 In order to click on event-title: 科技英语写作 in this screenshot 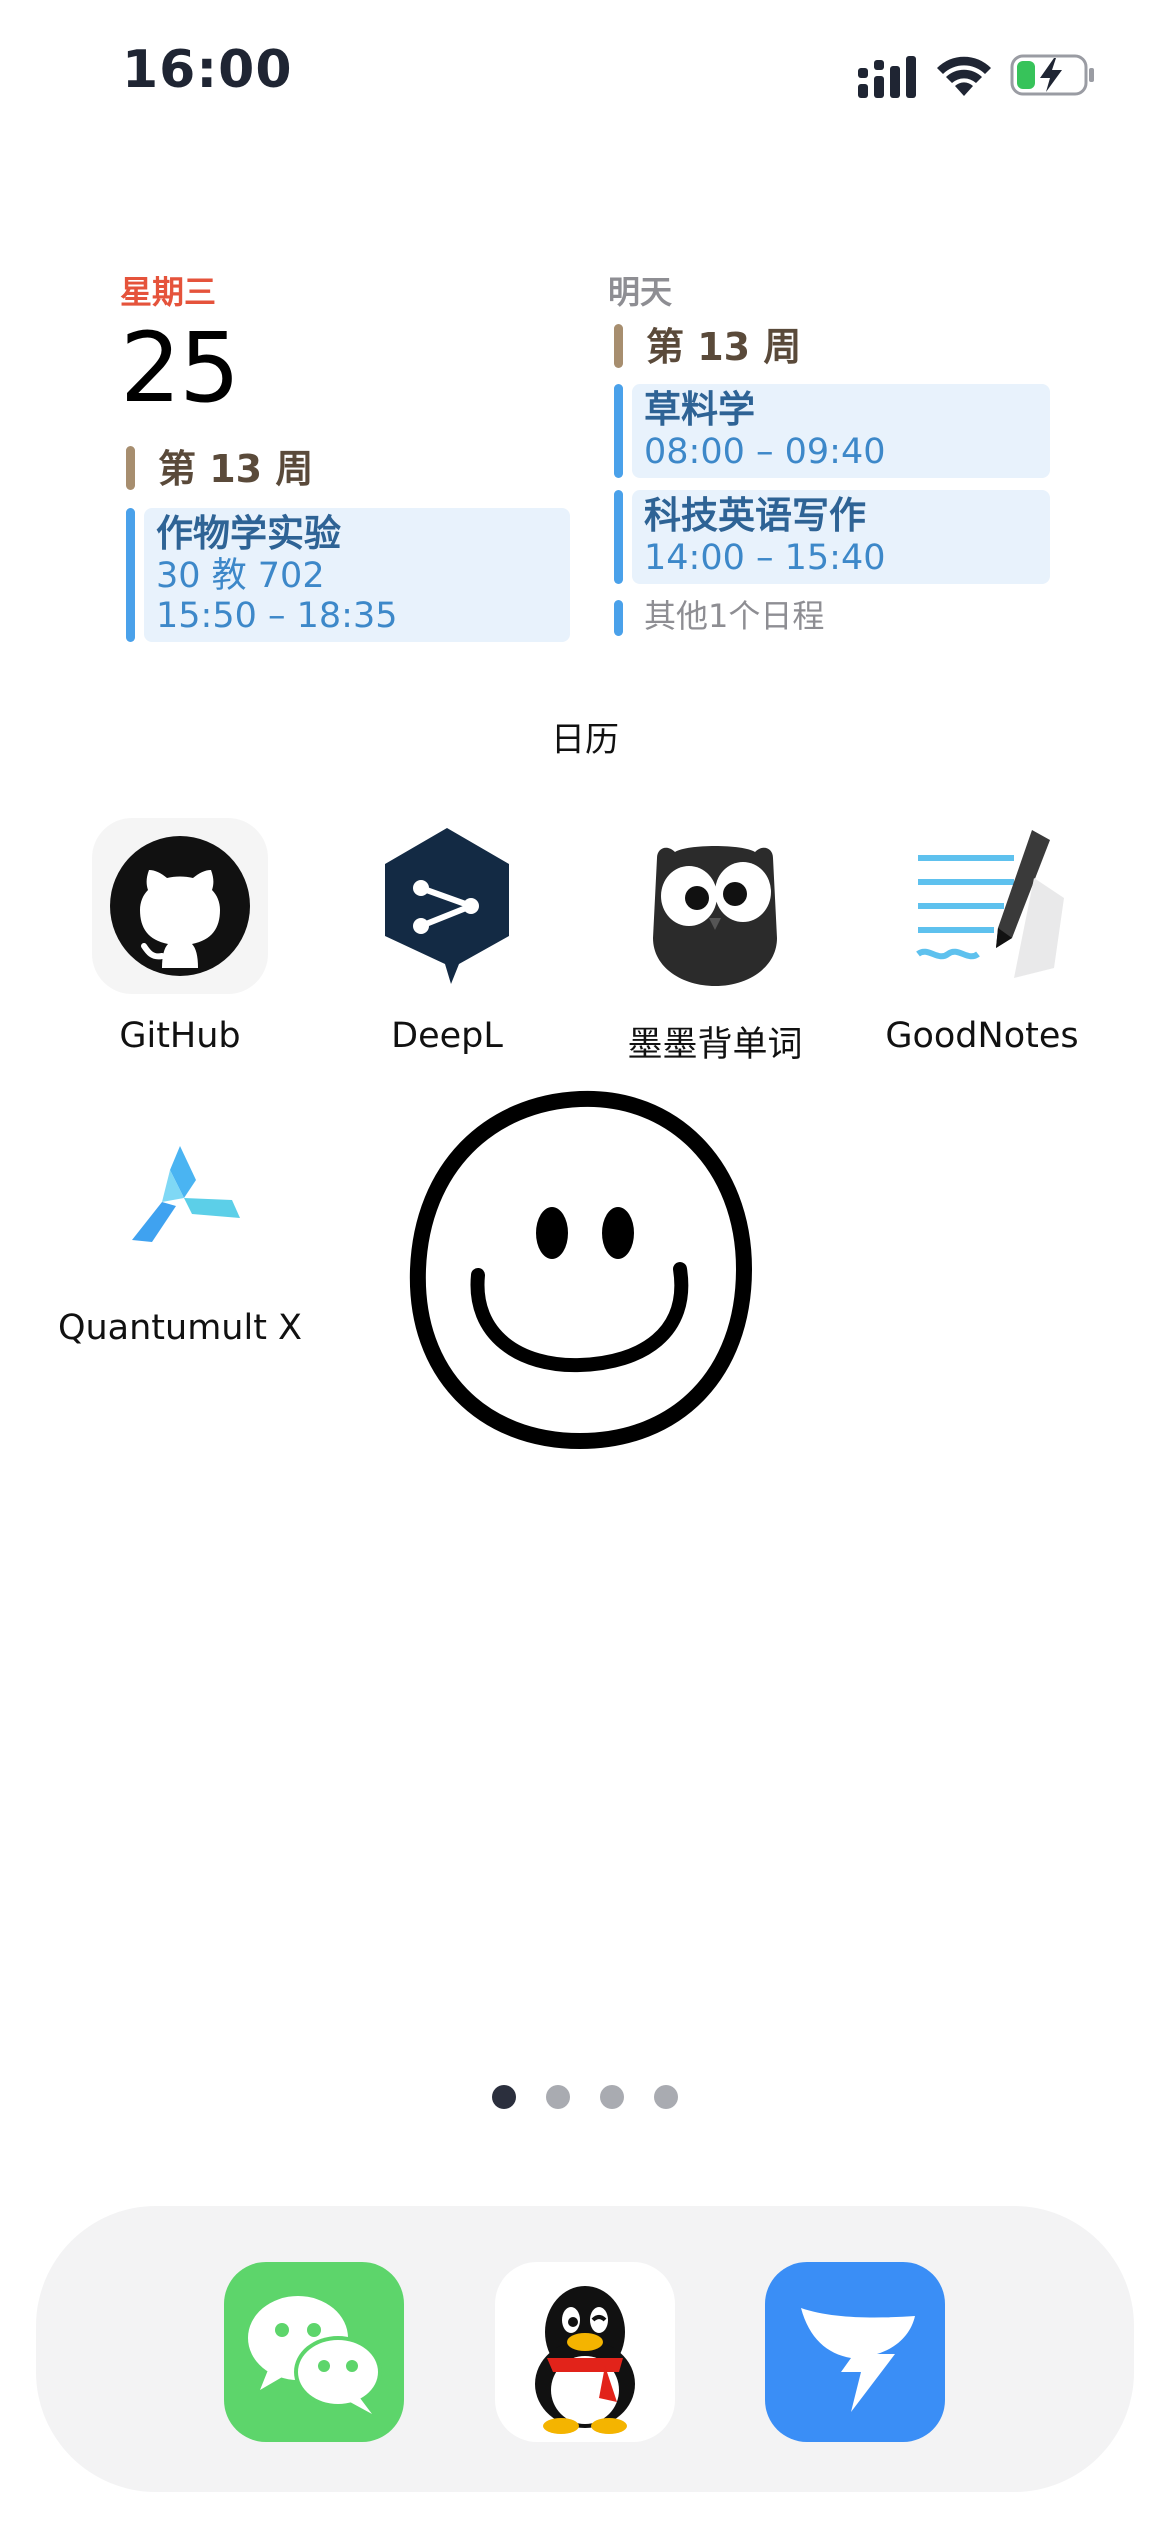, I will do `click(755, 515)`.